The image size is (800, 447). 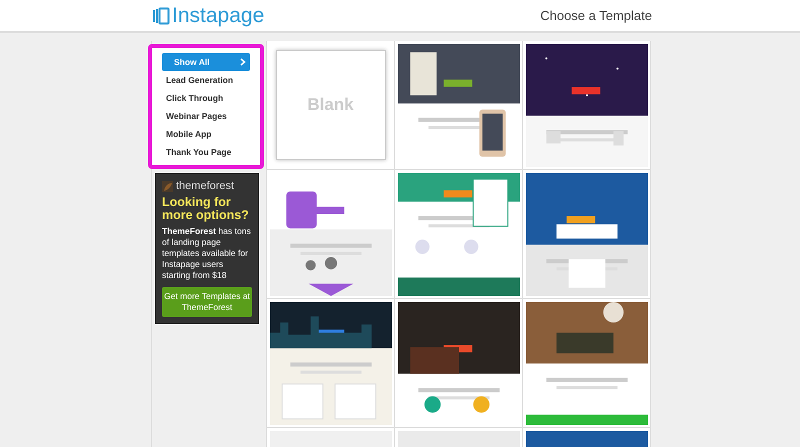 What do you see at coordinates (207, 253) in the screenshot?
I see `promo-text: ThemeForest has tons of landing page templates available for Instapage users starting from $18` at bounding box center [207, 253].